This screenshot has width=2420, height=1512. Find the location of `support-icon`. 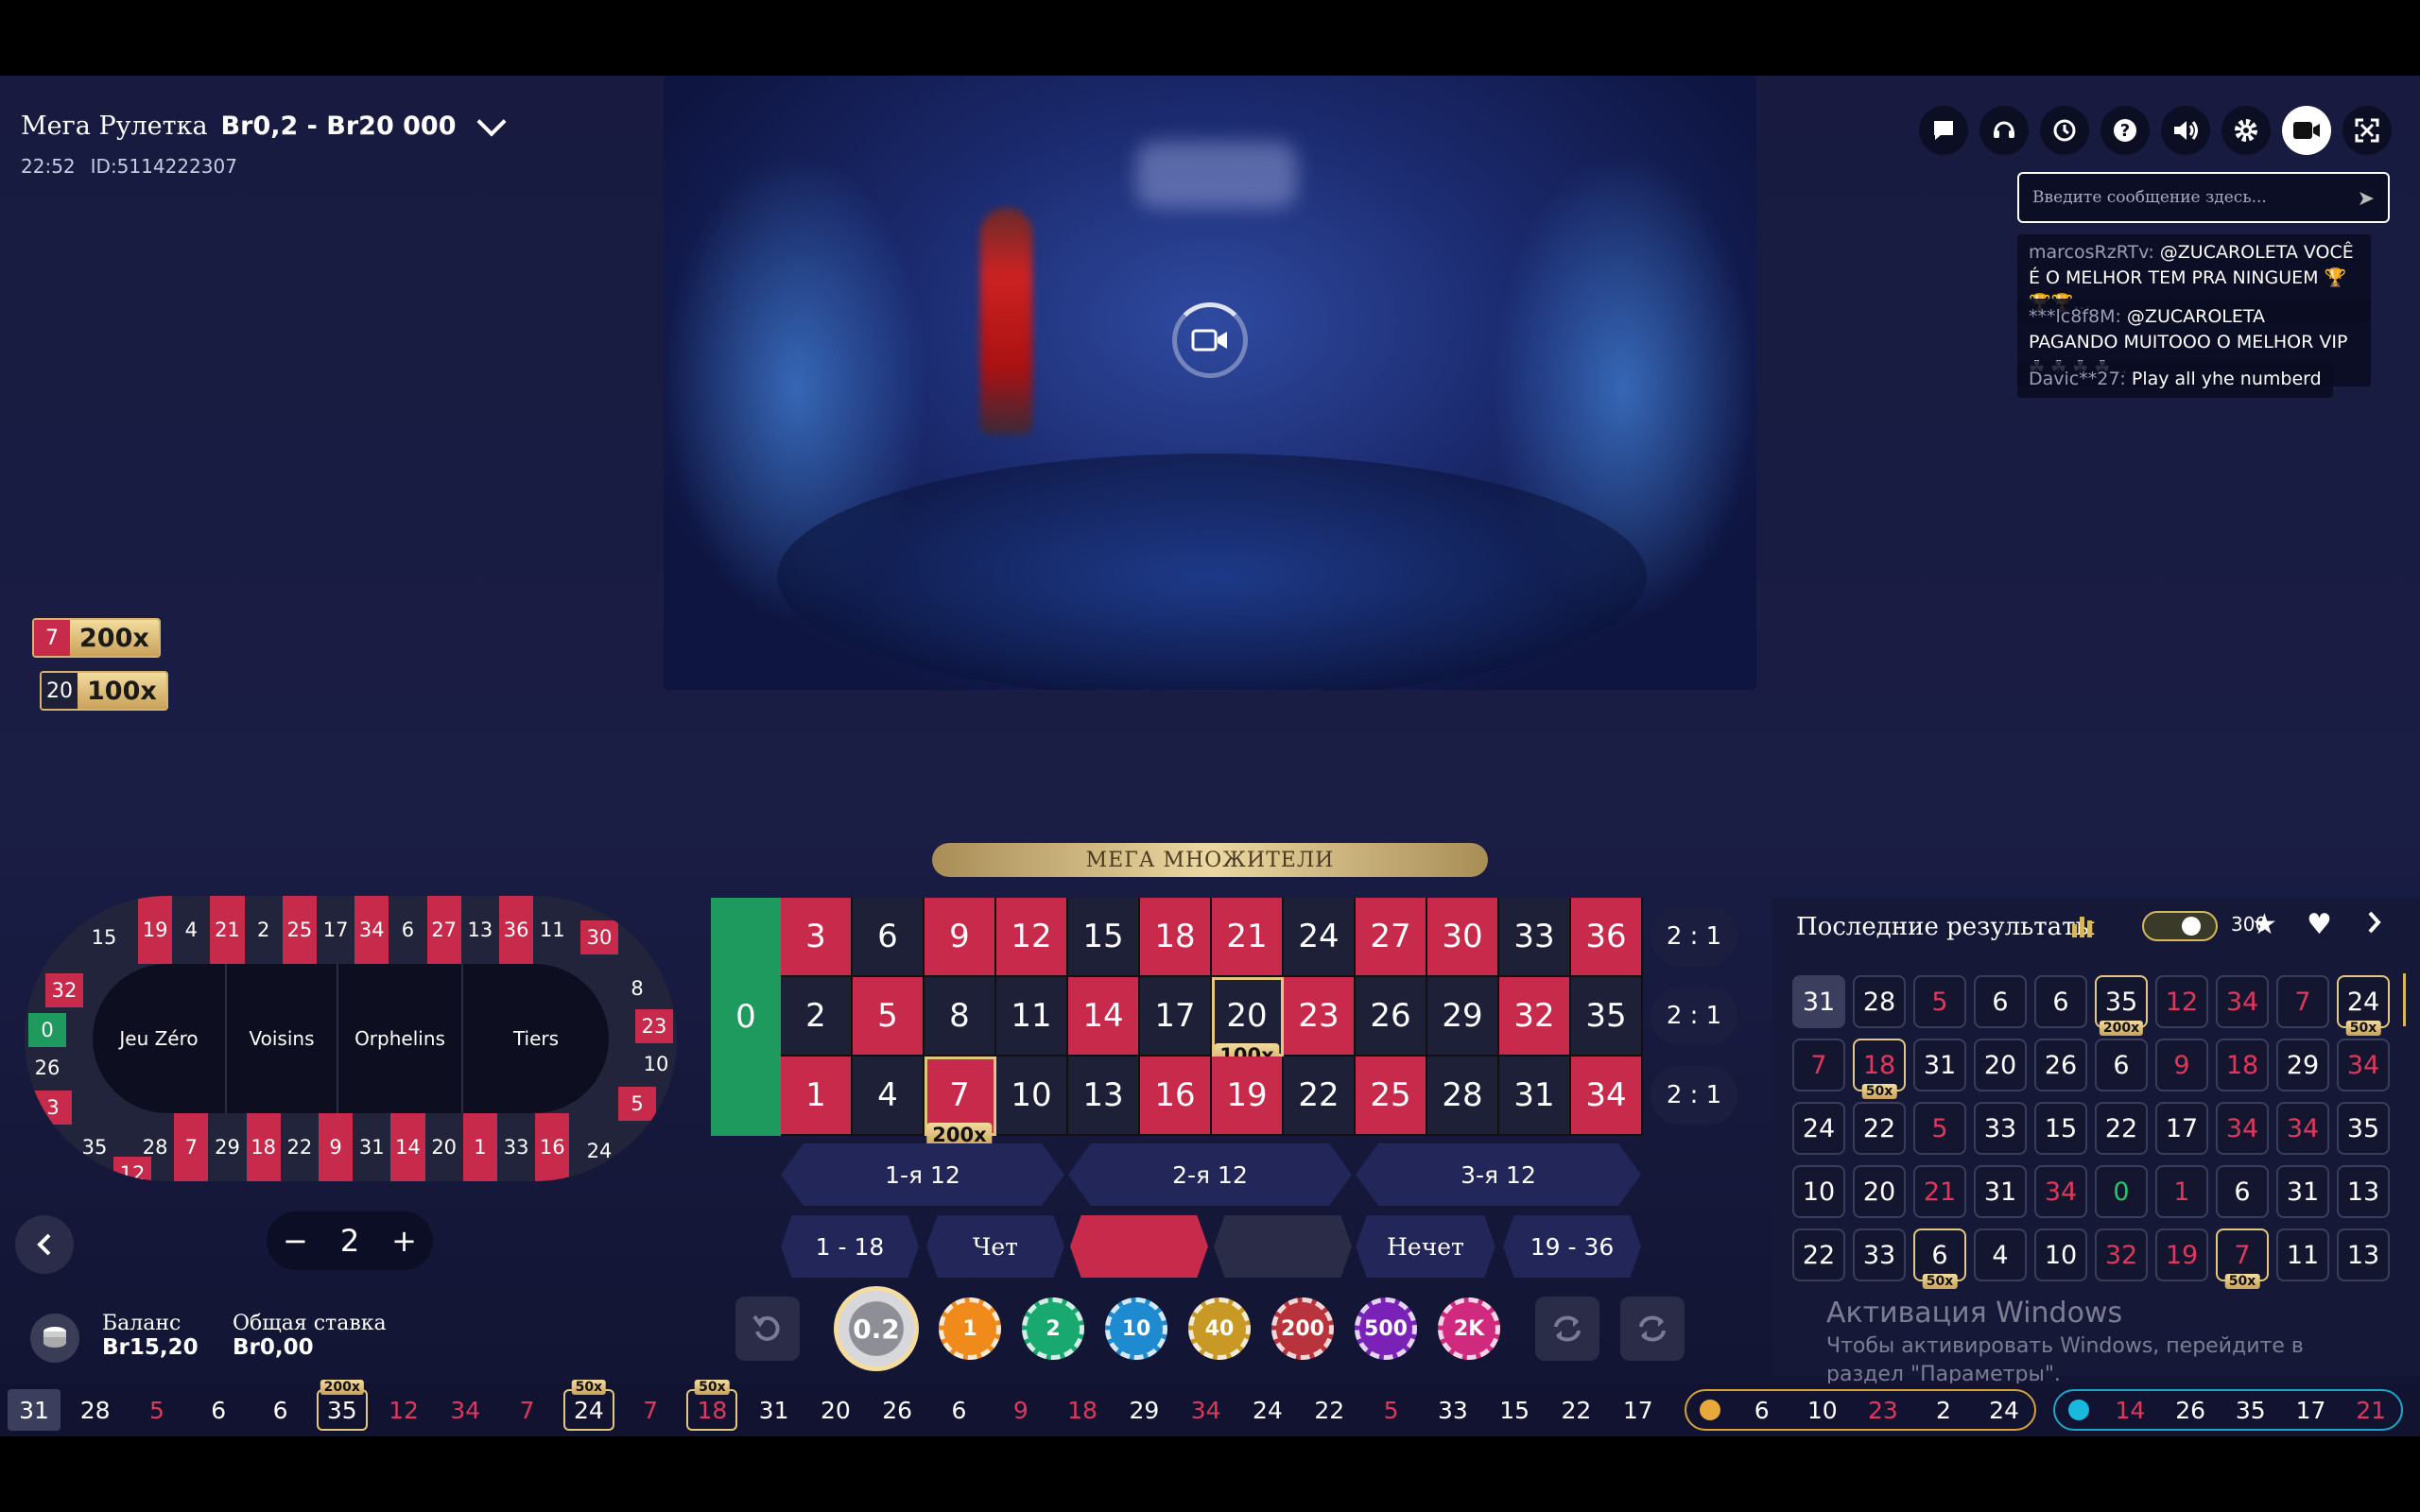

support-icon is located at coordinates (2004, 130).